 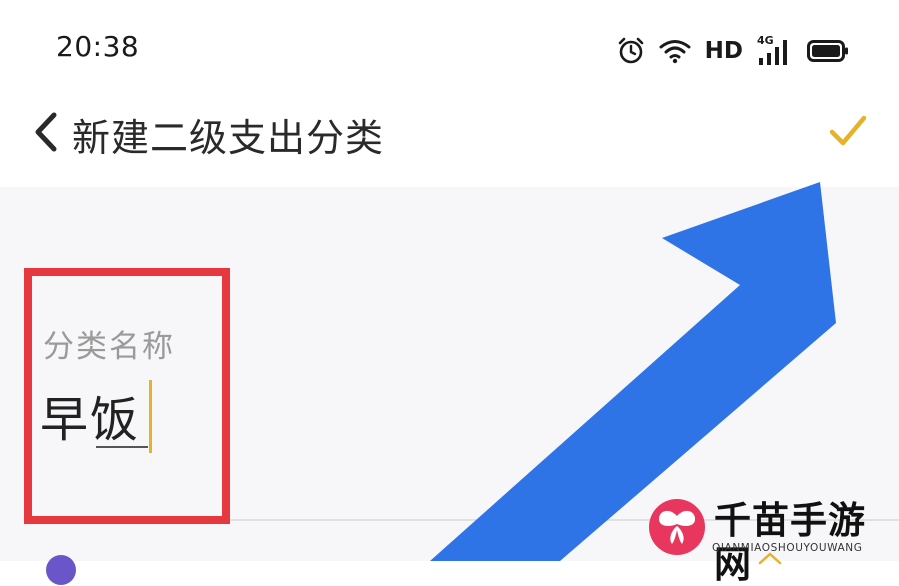 I want to click on page-title: 新建二级支出分类, so click(x=228, y=138).